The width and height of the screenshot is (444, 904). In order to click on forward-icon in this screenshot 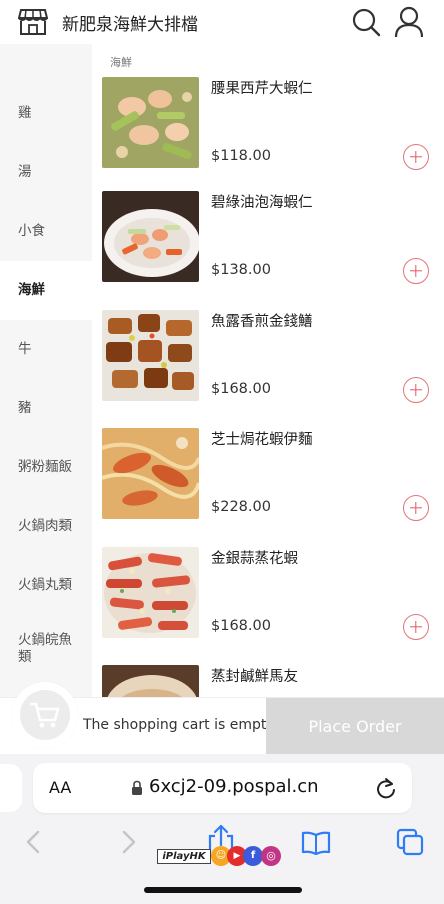, I will do `click(129, 842)`.